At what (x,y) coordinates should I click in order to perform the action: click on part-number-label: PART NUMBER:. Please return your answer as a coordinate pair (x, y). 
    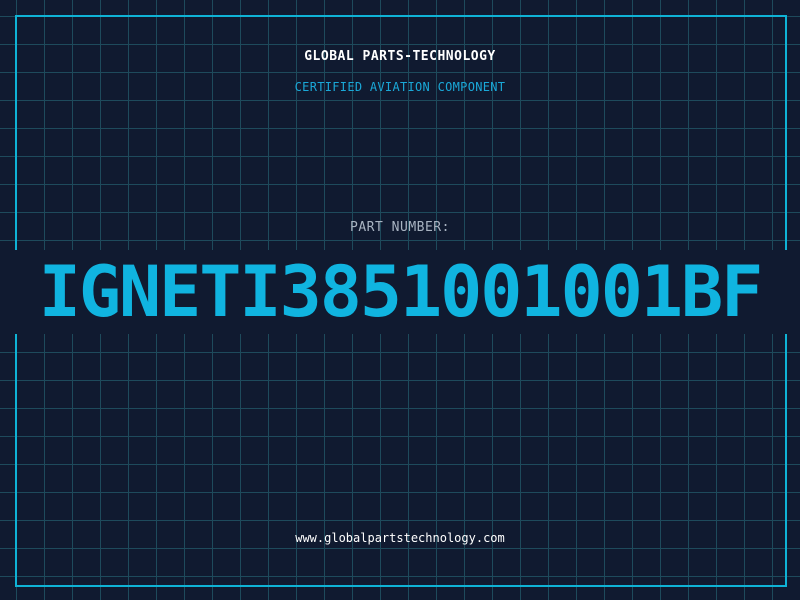
    Looking at the image, I should click on (400, 227).